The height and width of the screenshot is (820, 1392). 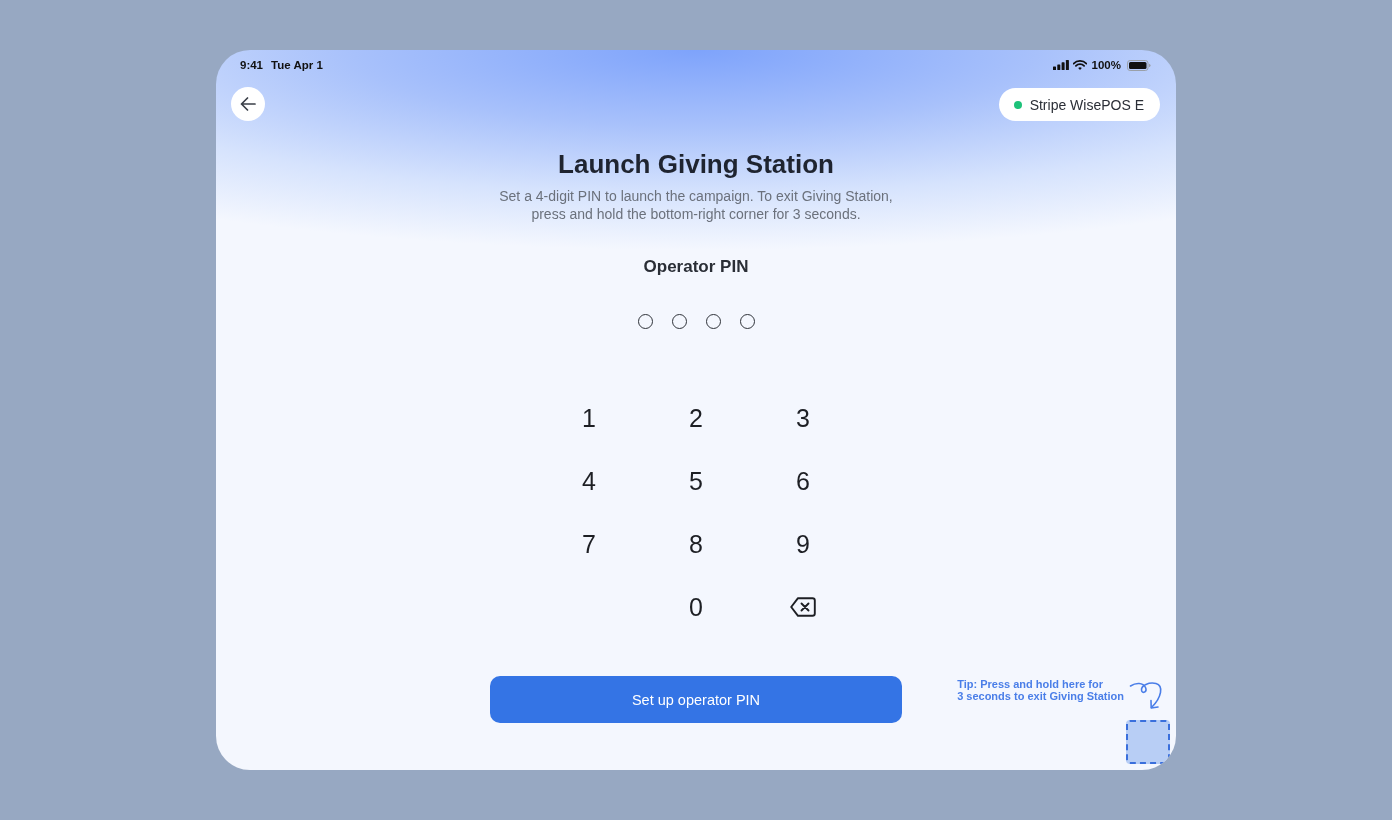 What do you see at coordinates (589, 544) in the screenshot?
I see `keypad-key: 7` at bounding box center [589, 544].